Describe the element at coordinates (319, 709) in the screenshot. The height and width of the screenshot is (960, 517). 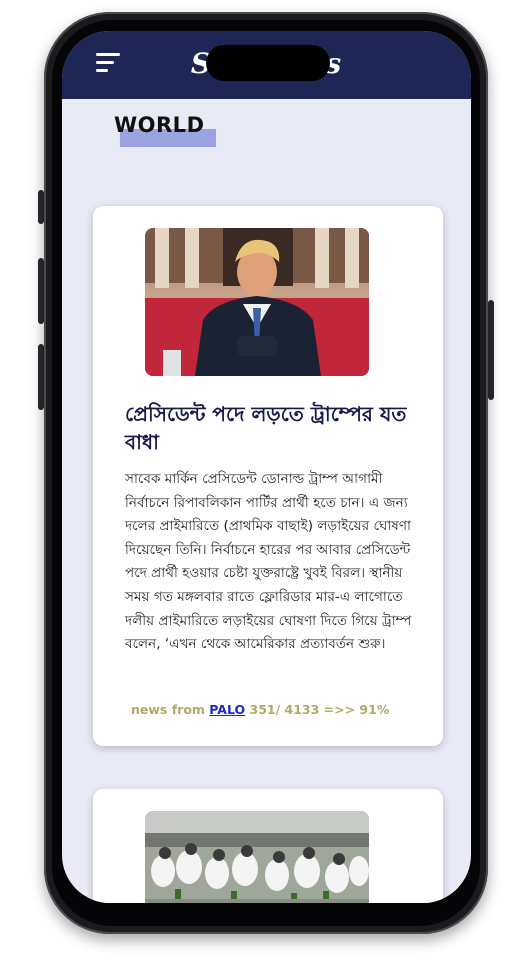
I see `article-stats: 351/ 4133 =>> 91%` at that location.